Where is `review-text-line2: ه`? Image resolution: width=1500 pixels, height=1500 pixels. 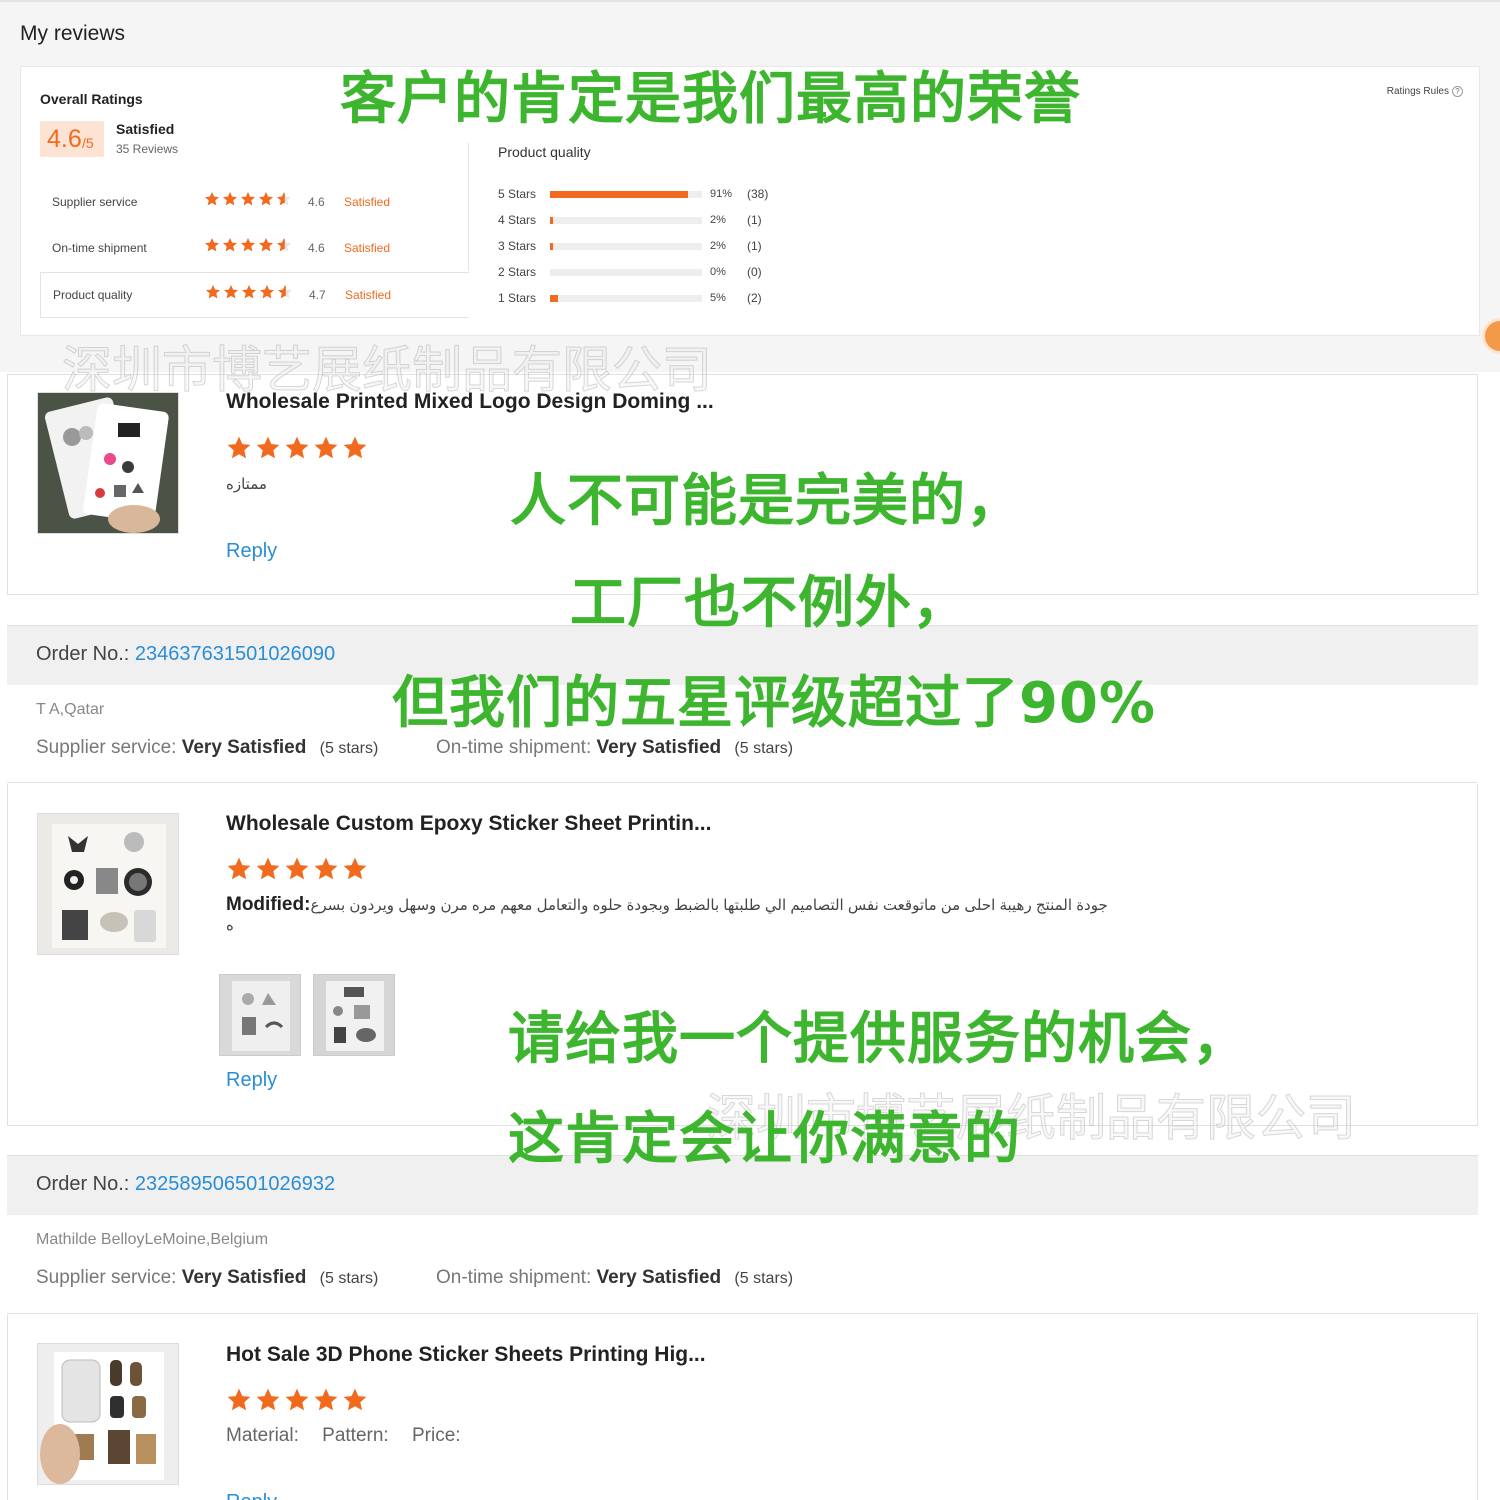
review-text-line2: ه is located at coordinates (230, 925).